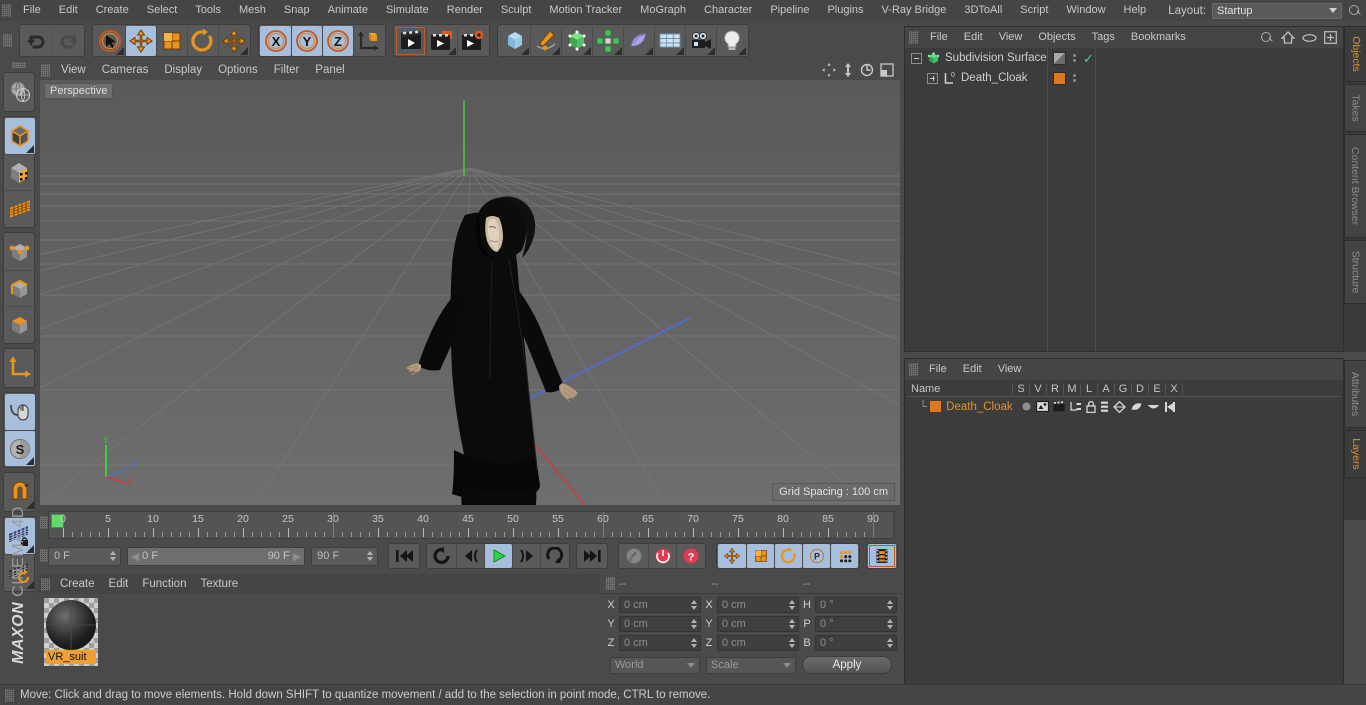 This screenshot has width=1366, height=705. What do you see at coordinates (792, 624) in the screenshot?
I see `size-y-stepper` at bounding box center [792, 624].